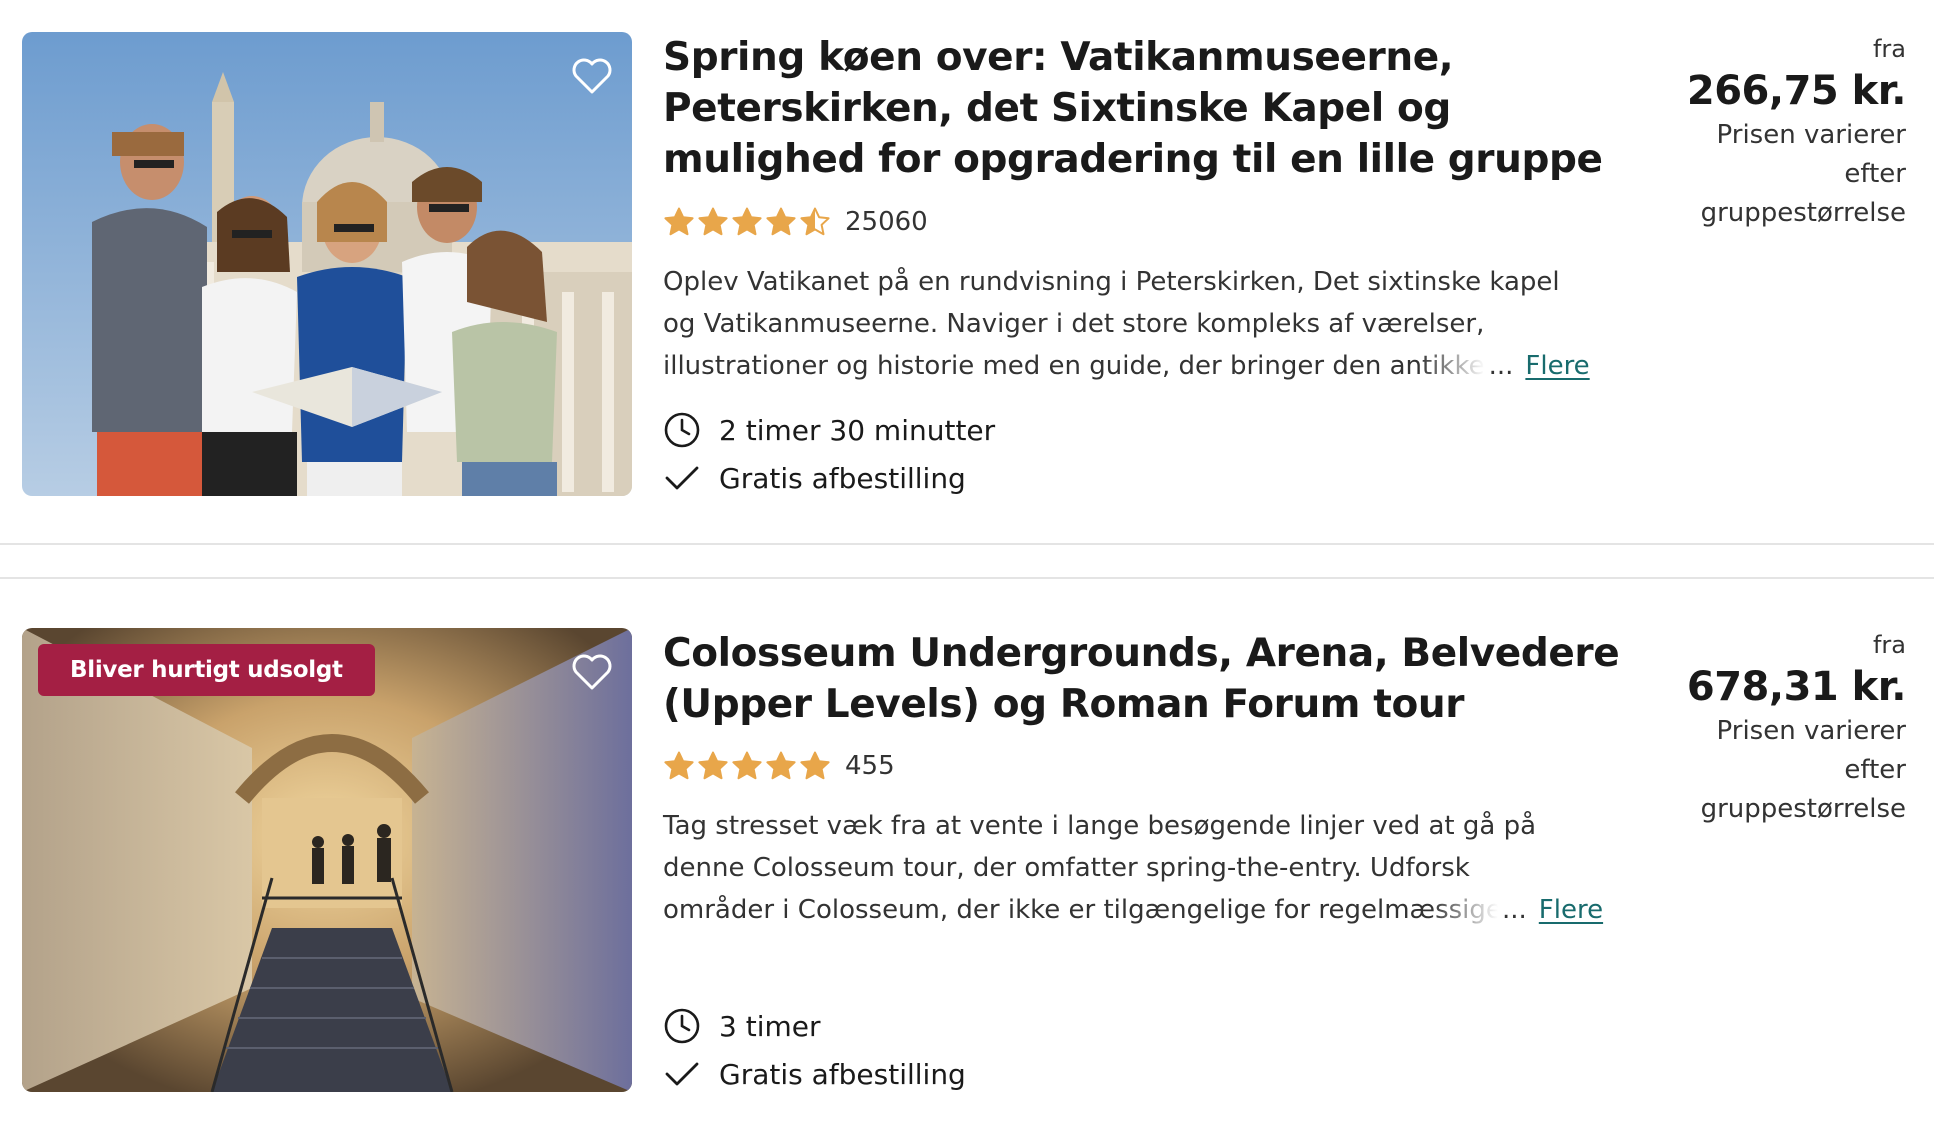 The image size is (1934, 1124). What do you see at coordinates (1796, 687) in the screenshot?
I see `price-amount: 678,31 kr.` at bounding box center [1796, 687].